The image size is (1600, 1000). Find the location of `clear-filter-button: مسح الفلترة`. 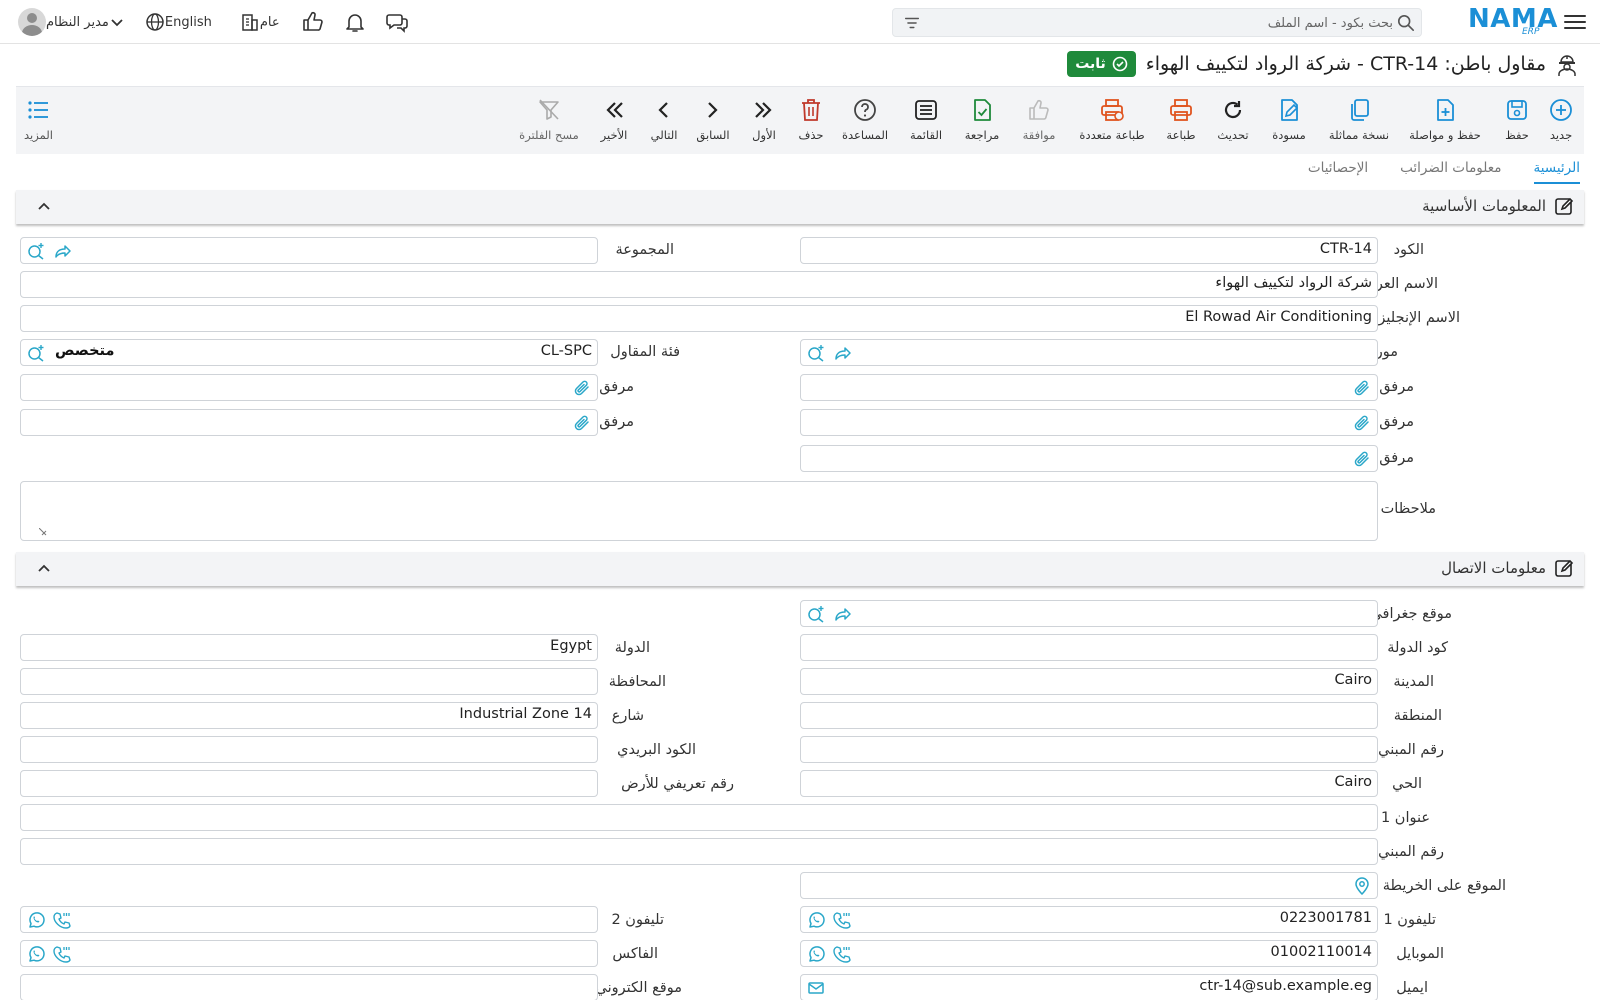

clear-filter-button: مسح الفلترة is located at coordinates (549, 121).